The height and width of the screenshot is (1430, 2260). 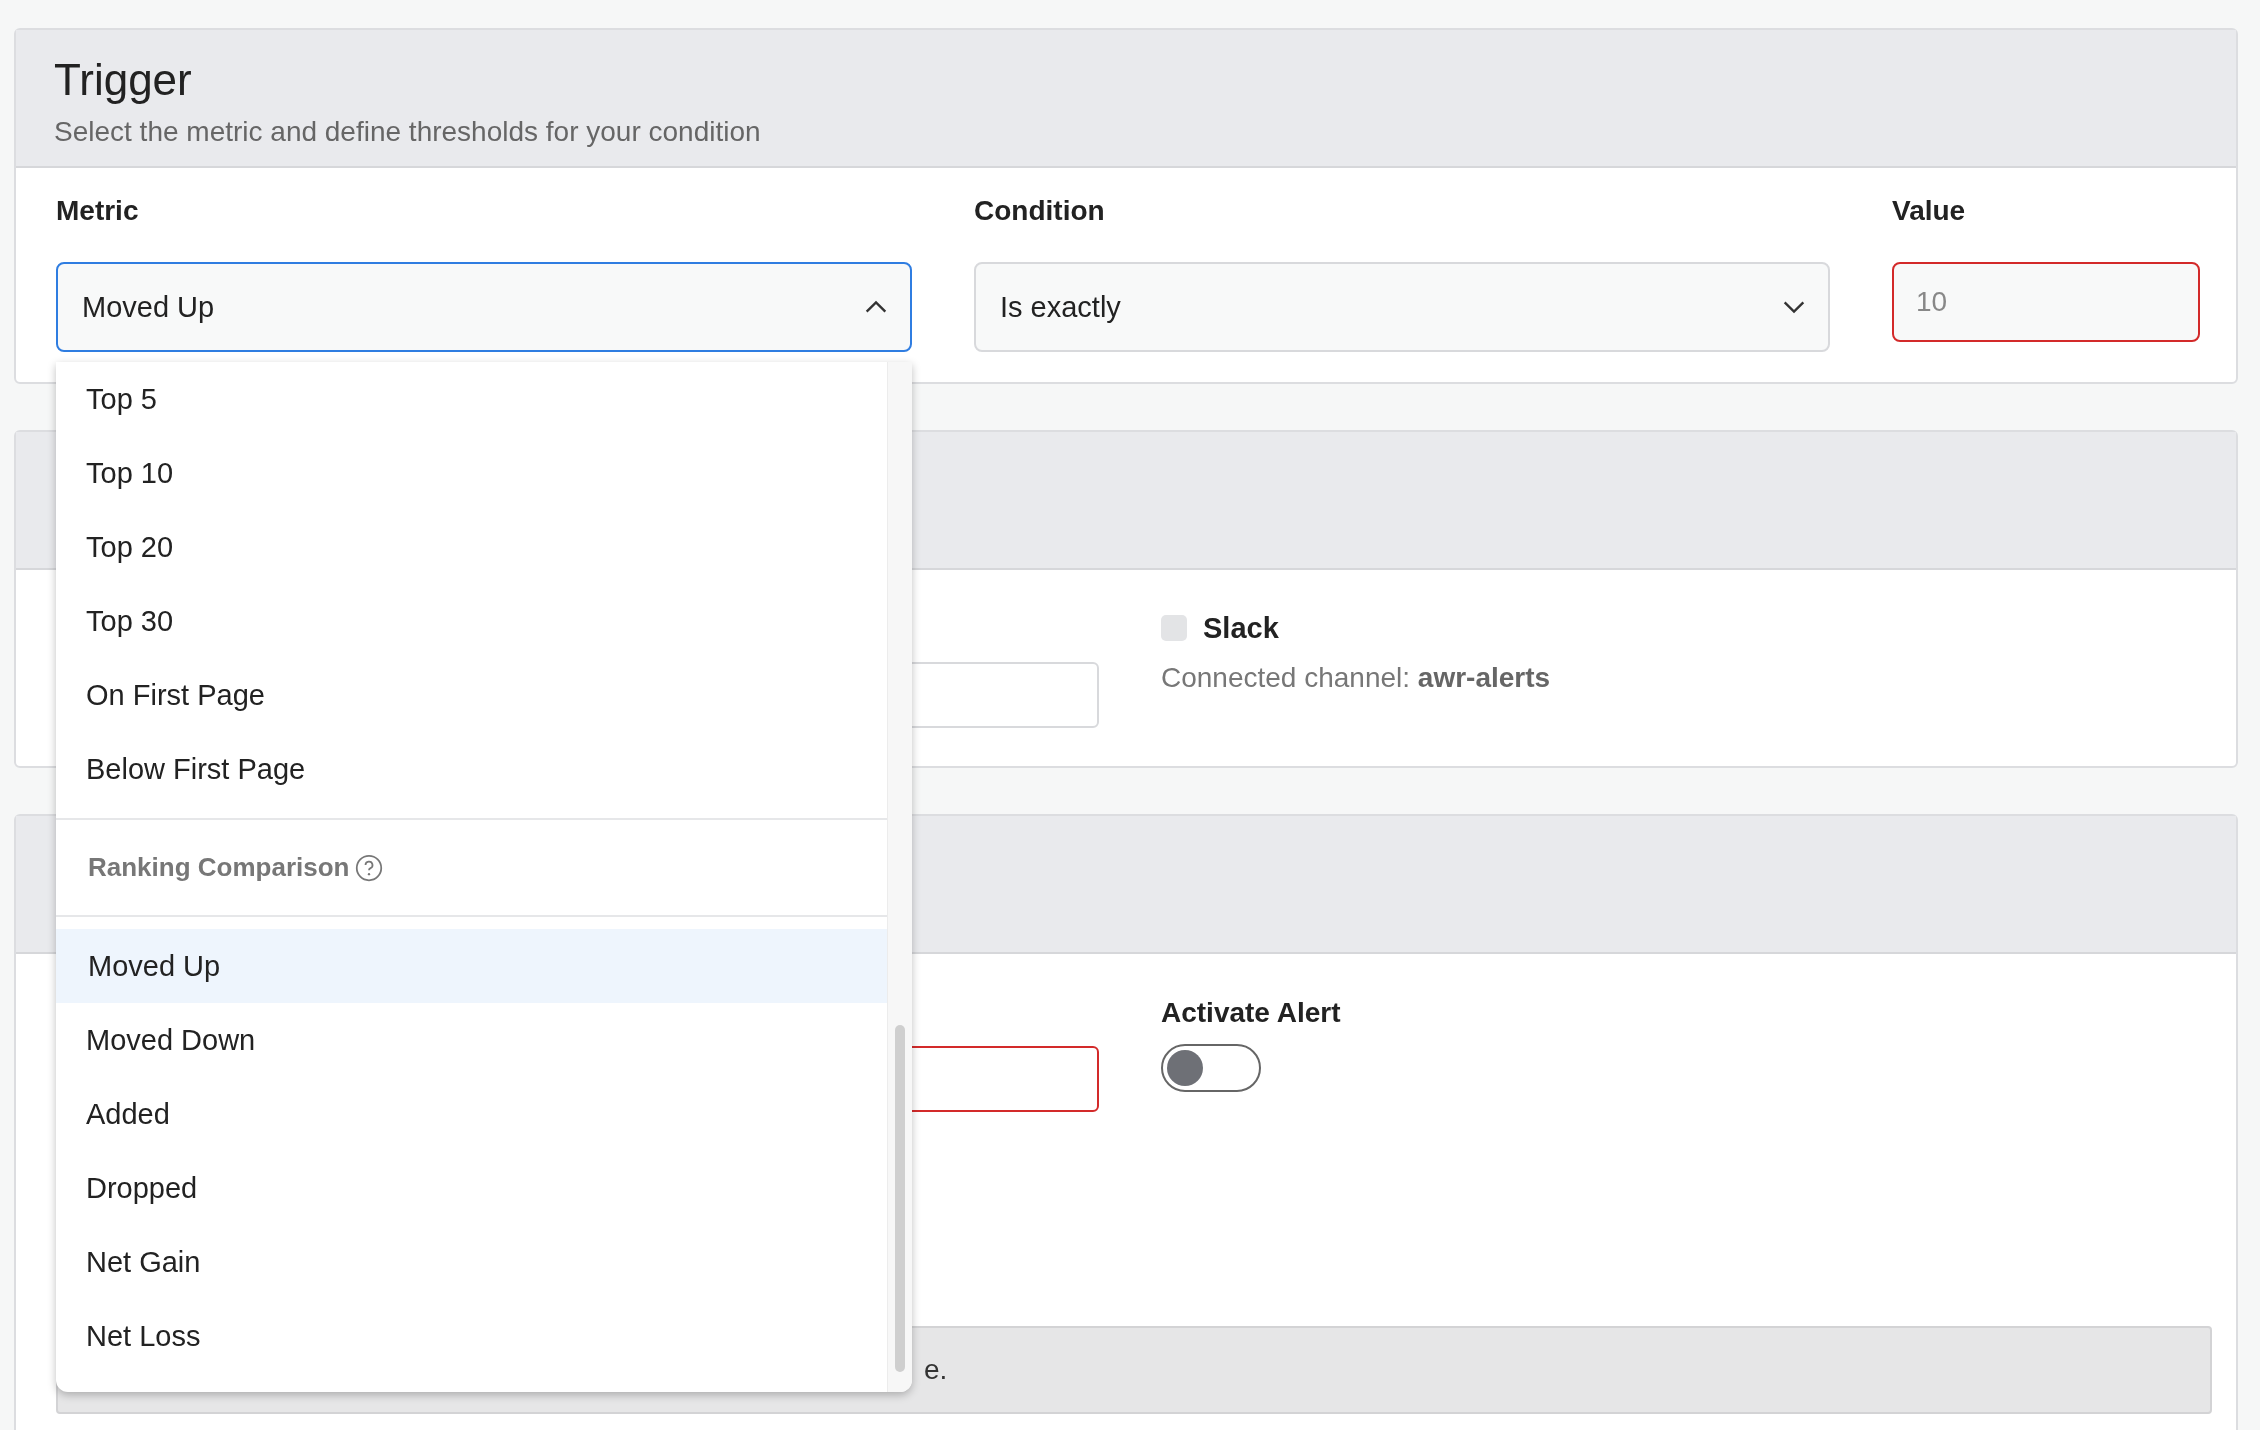 I want to click on panel-subtitle: Select the metric and define thresholds for your condition, so click(x=408, y=132).